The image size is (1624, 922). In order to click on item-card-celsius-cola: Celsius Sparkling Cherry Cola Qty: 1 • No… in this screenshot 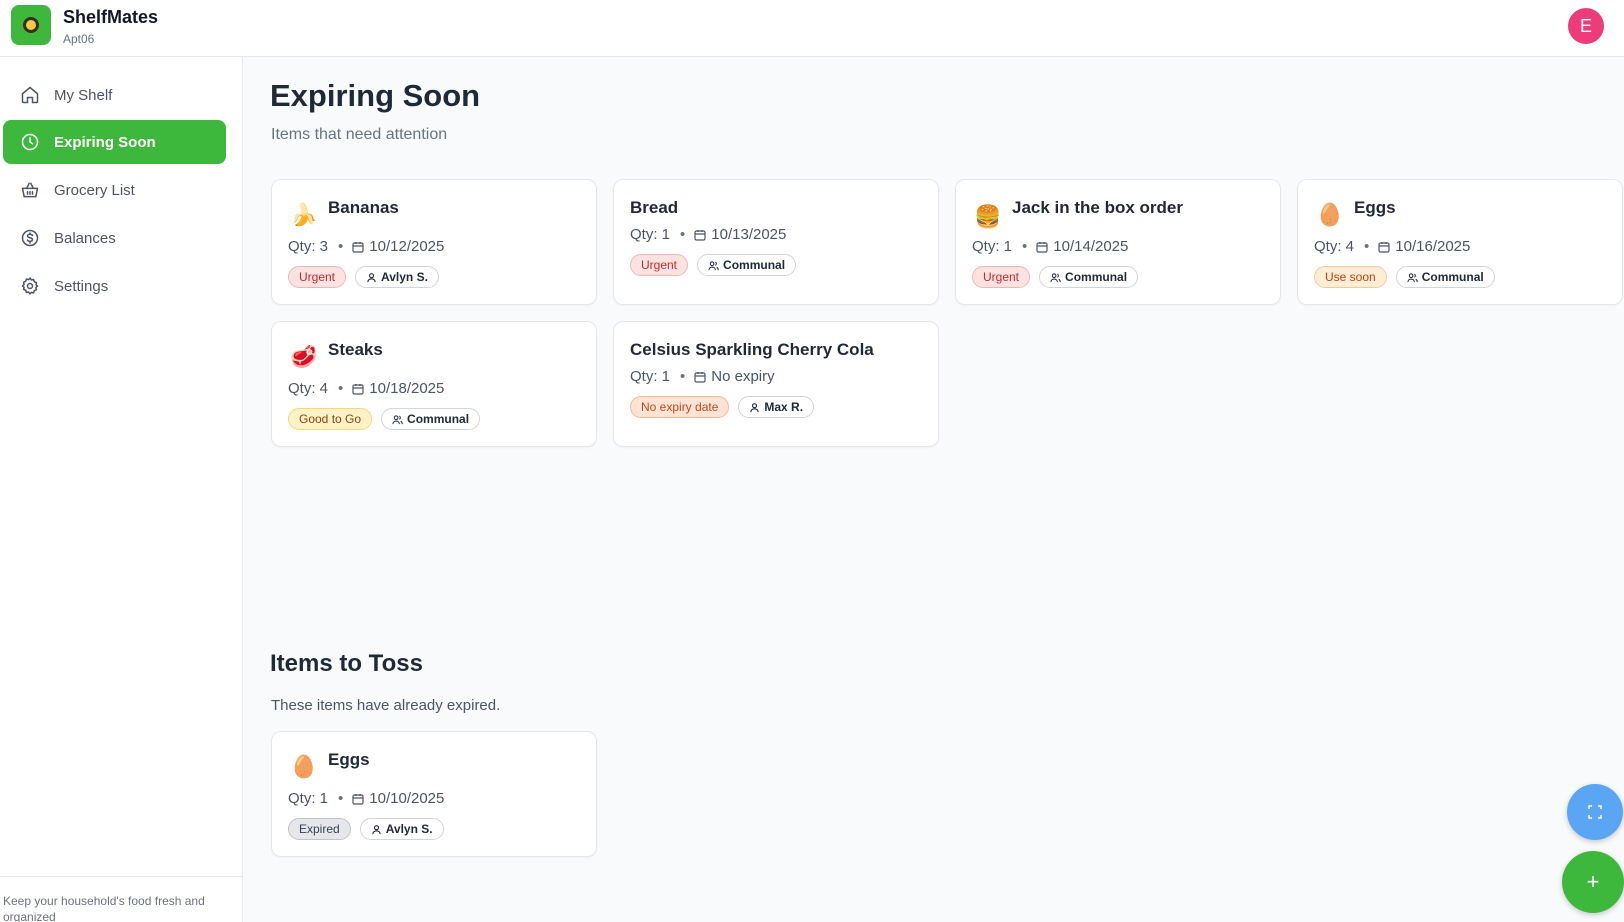, I will do `click(776, 384)`.